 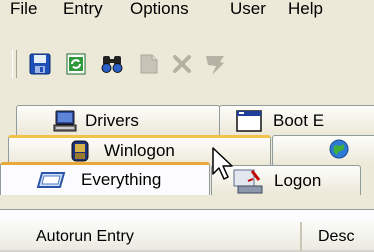 I want to click on boot-execute-icon, so click(x=249, y=122).